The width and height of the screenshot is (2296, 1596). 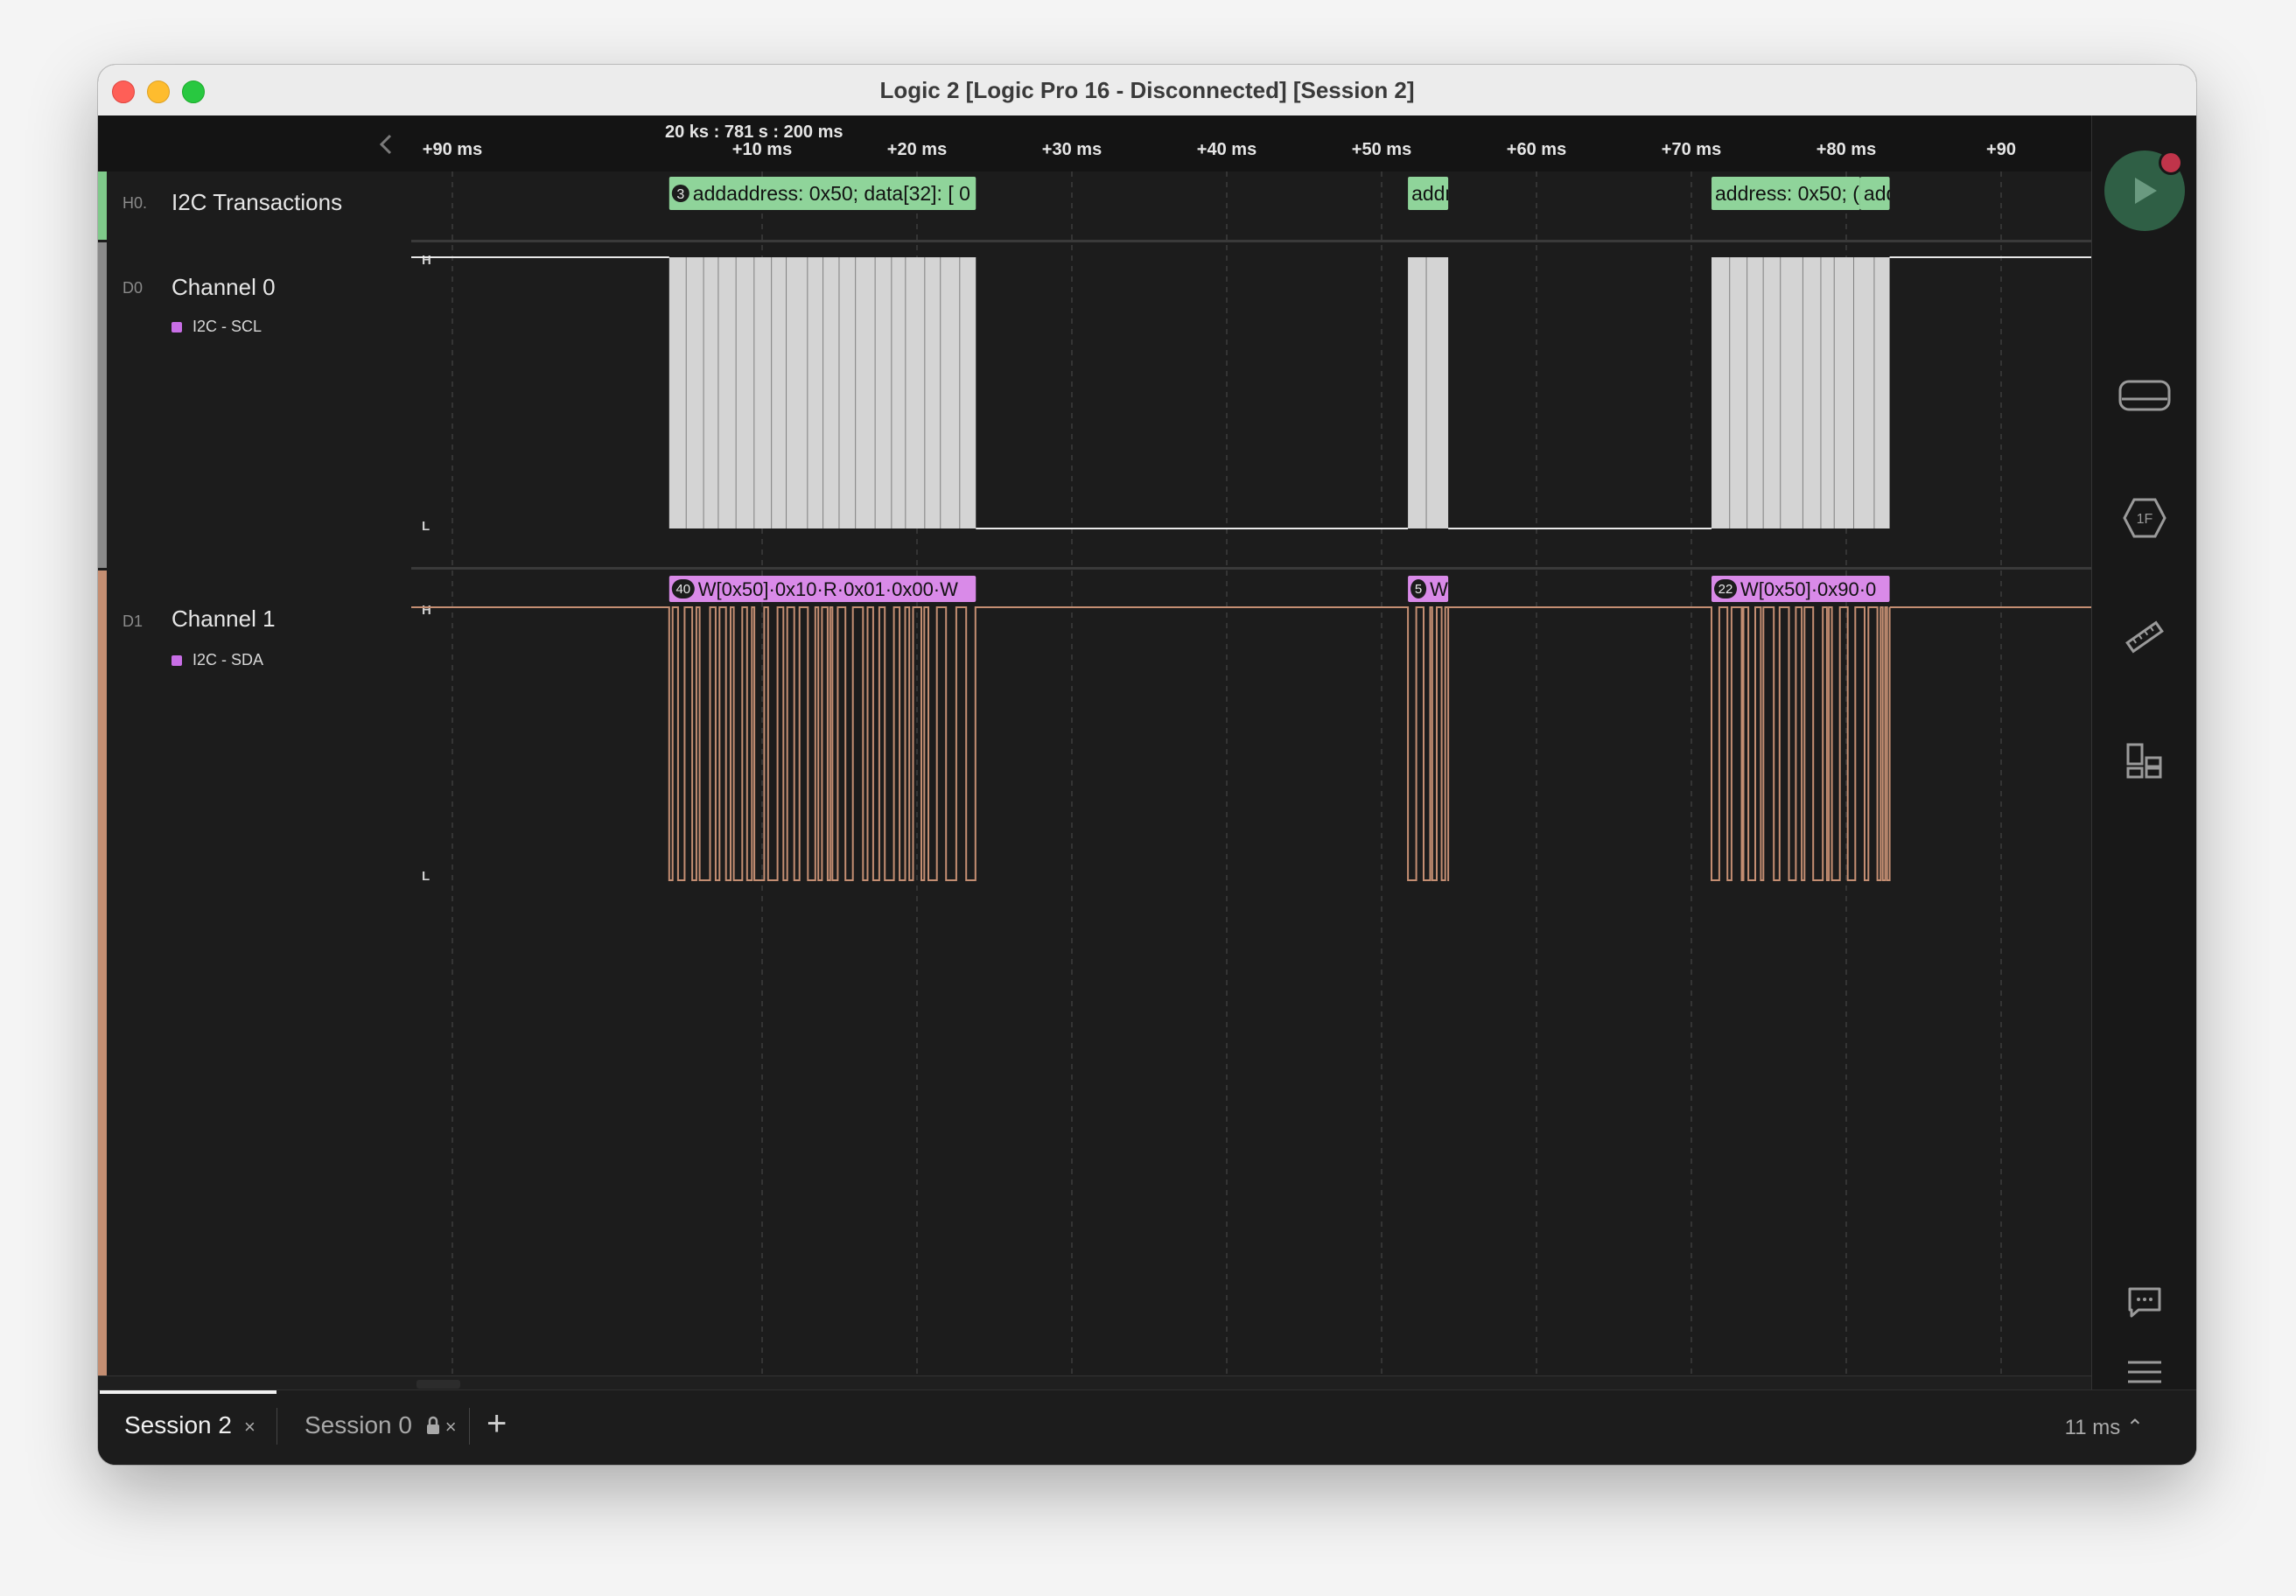 I want to click on sda-count: 22, so click(x=1725, y=589).